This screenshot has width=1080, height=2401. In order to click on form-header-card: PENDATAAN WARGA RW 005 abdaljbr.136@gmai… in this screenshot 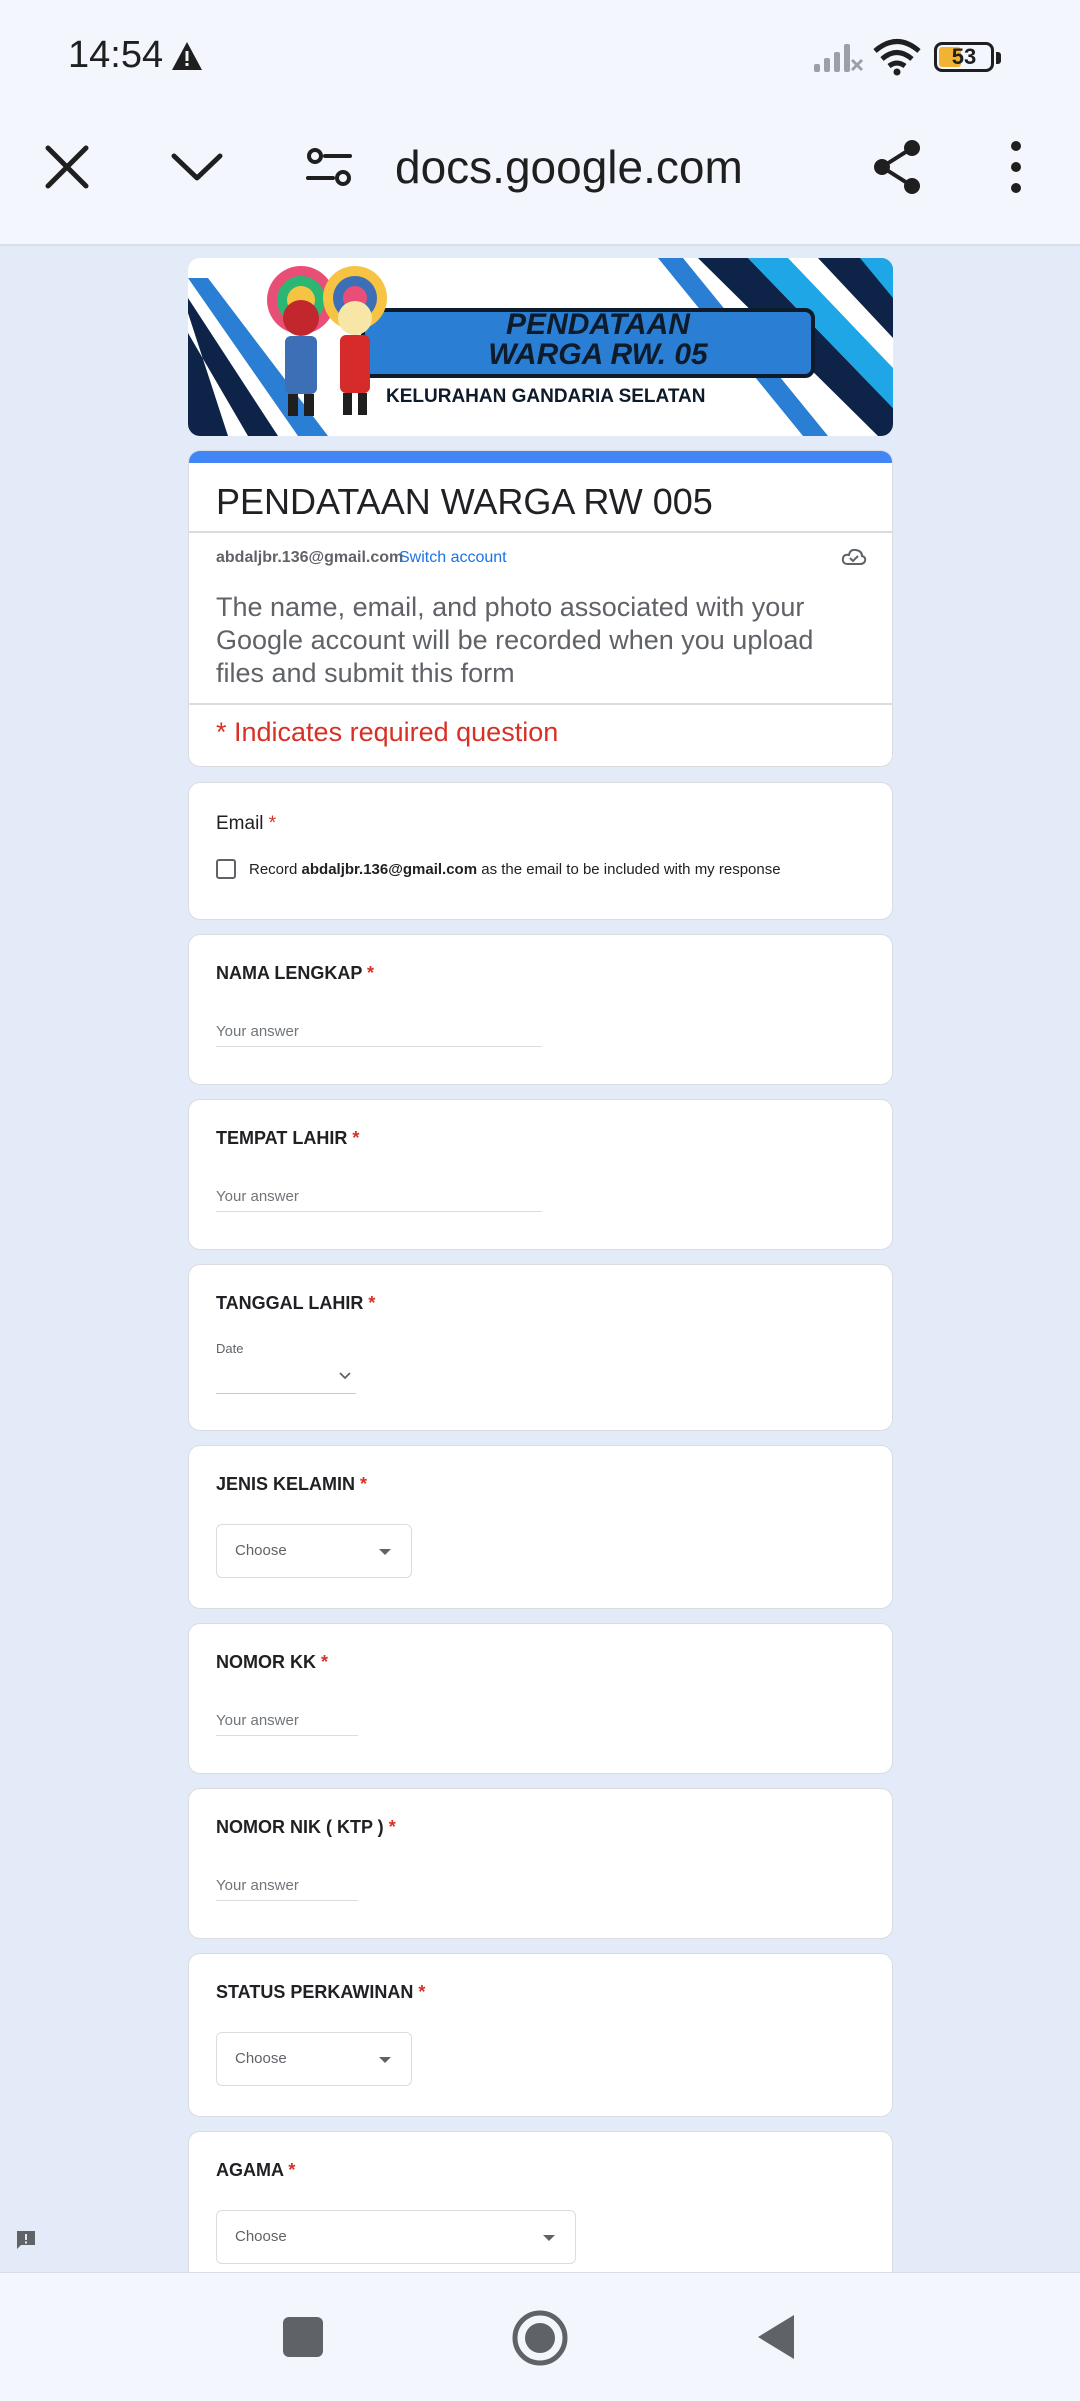, I will do `click(540, 608)`.